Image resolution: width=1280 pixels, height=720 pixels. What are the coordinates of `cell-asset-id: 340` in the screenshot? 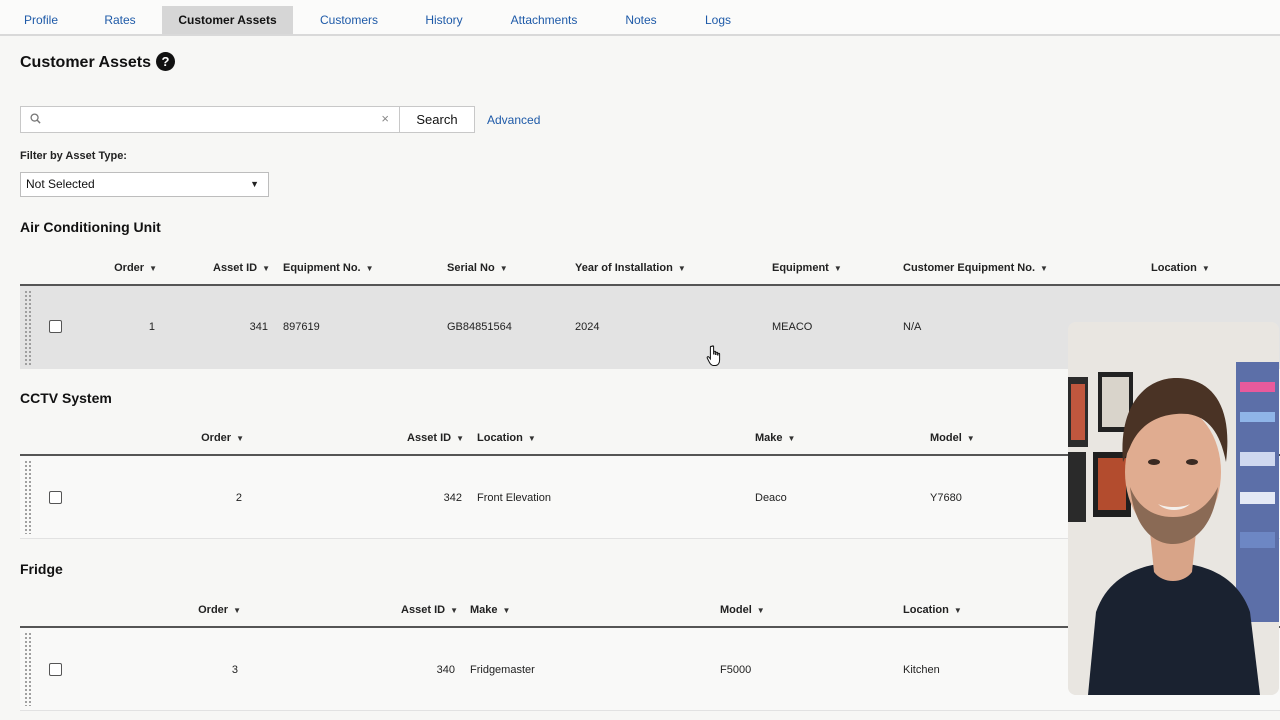 It's located at (445, 670).